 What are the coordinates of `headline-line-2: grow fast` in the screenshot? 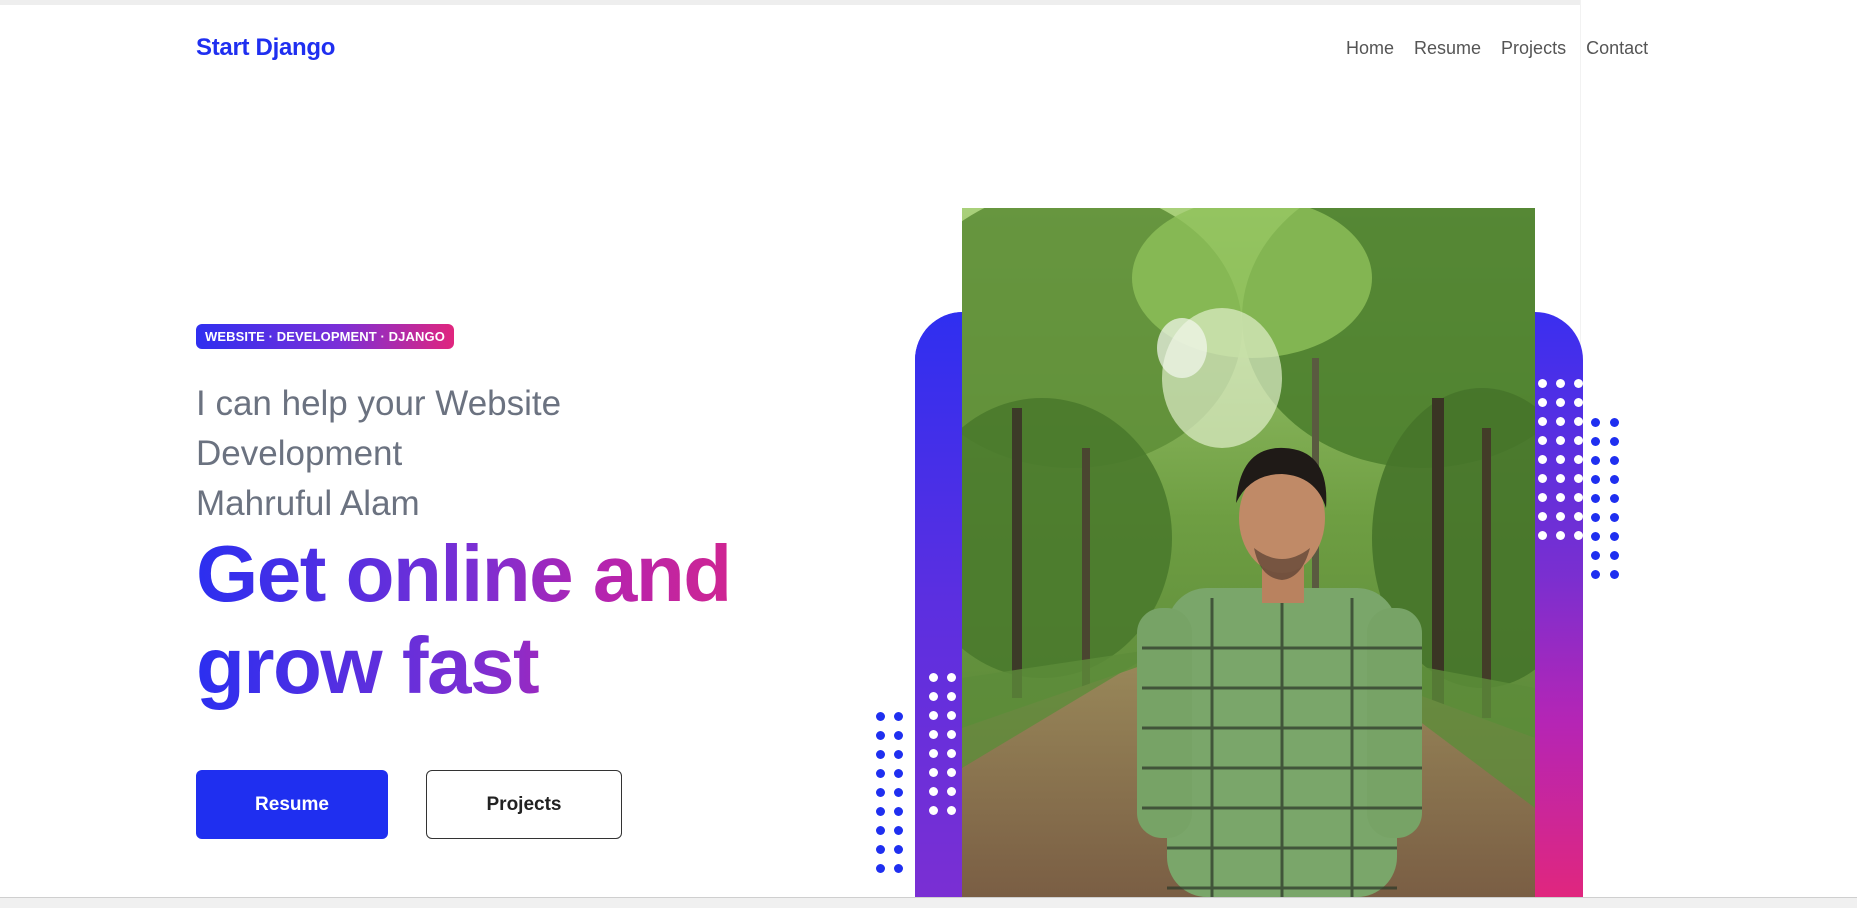 It's located at (367, 665).